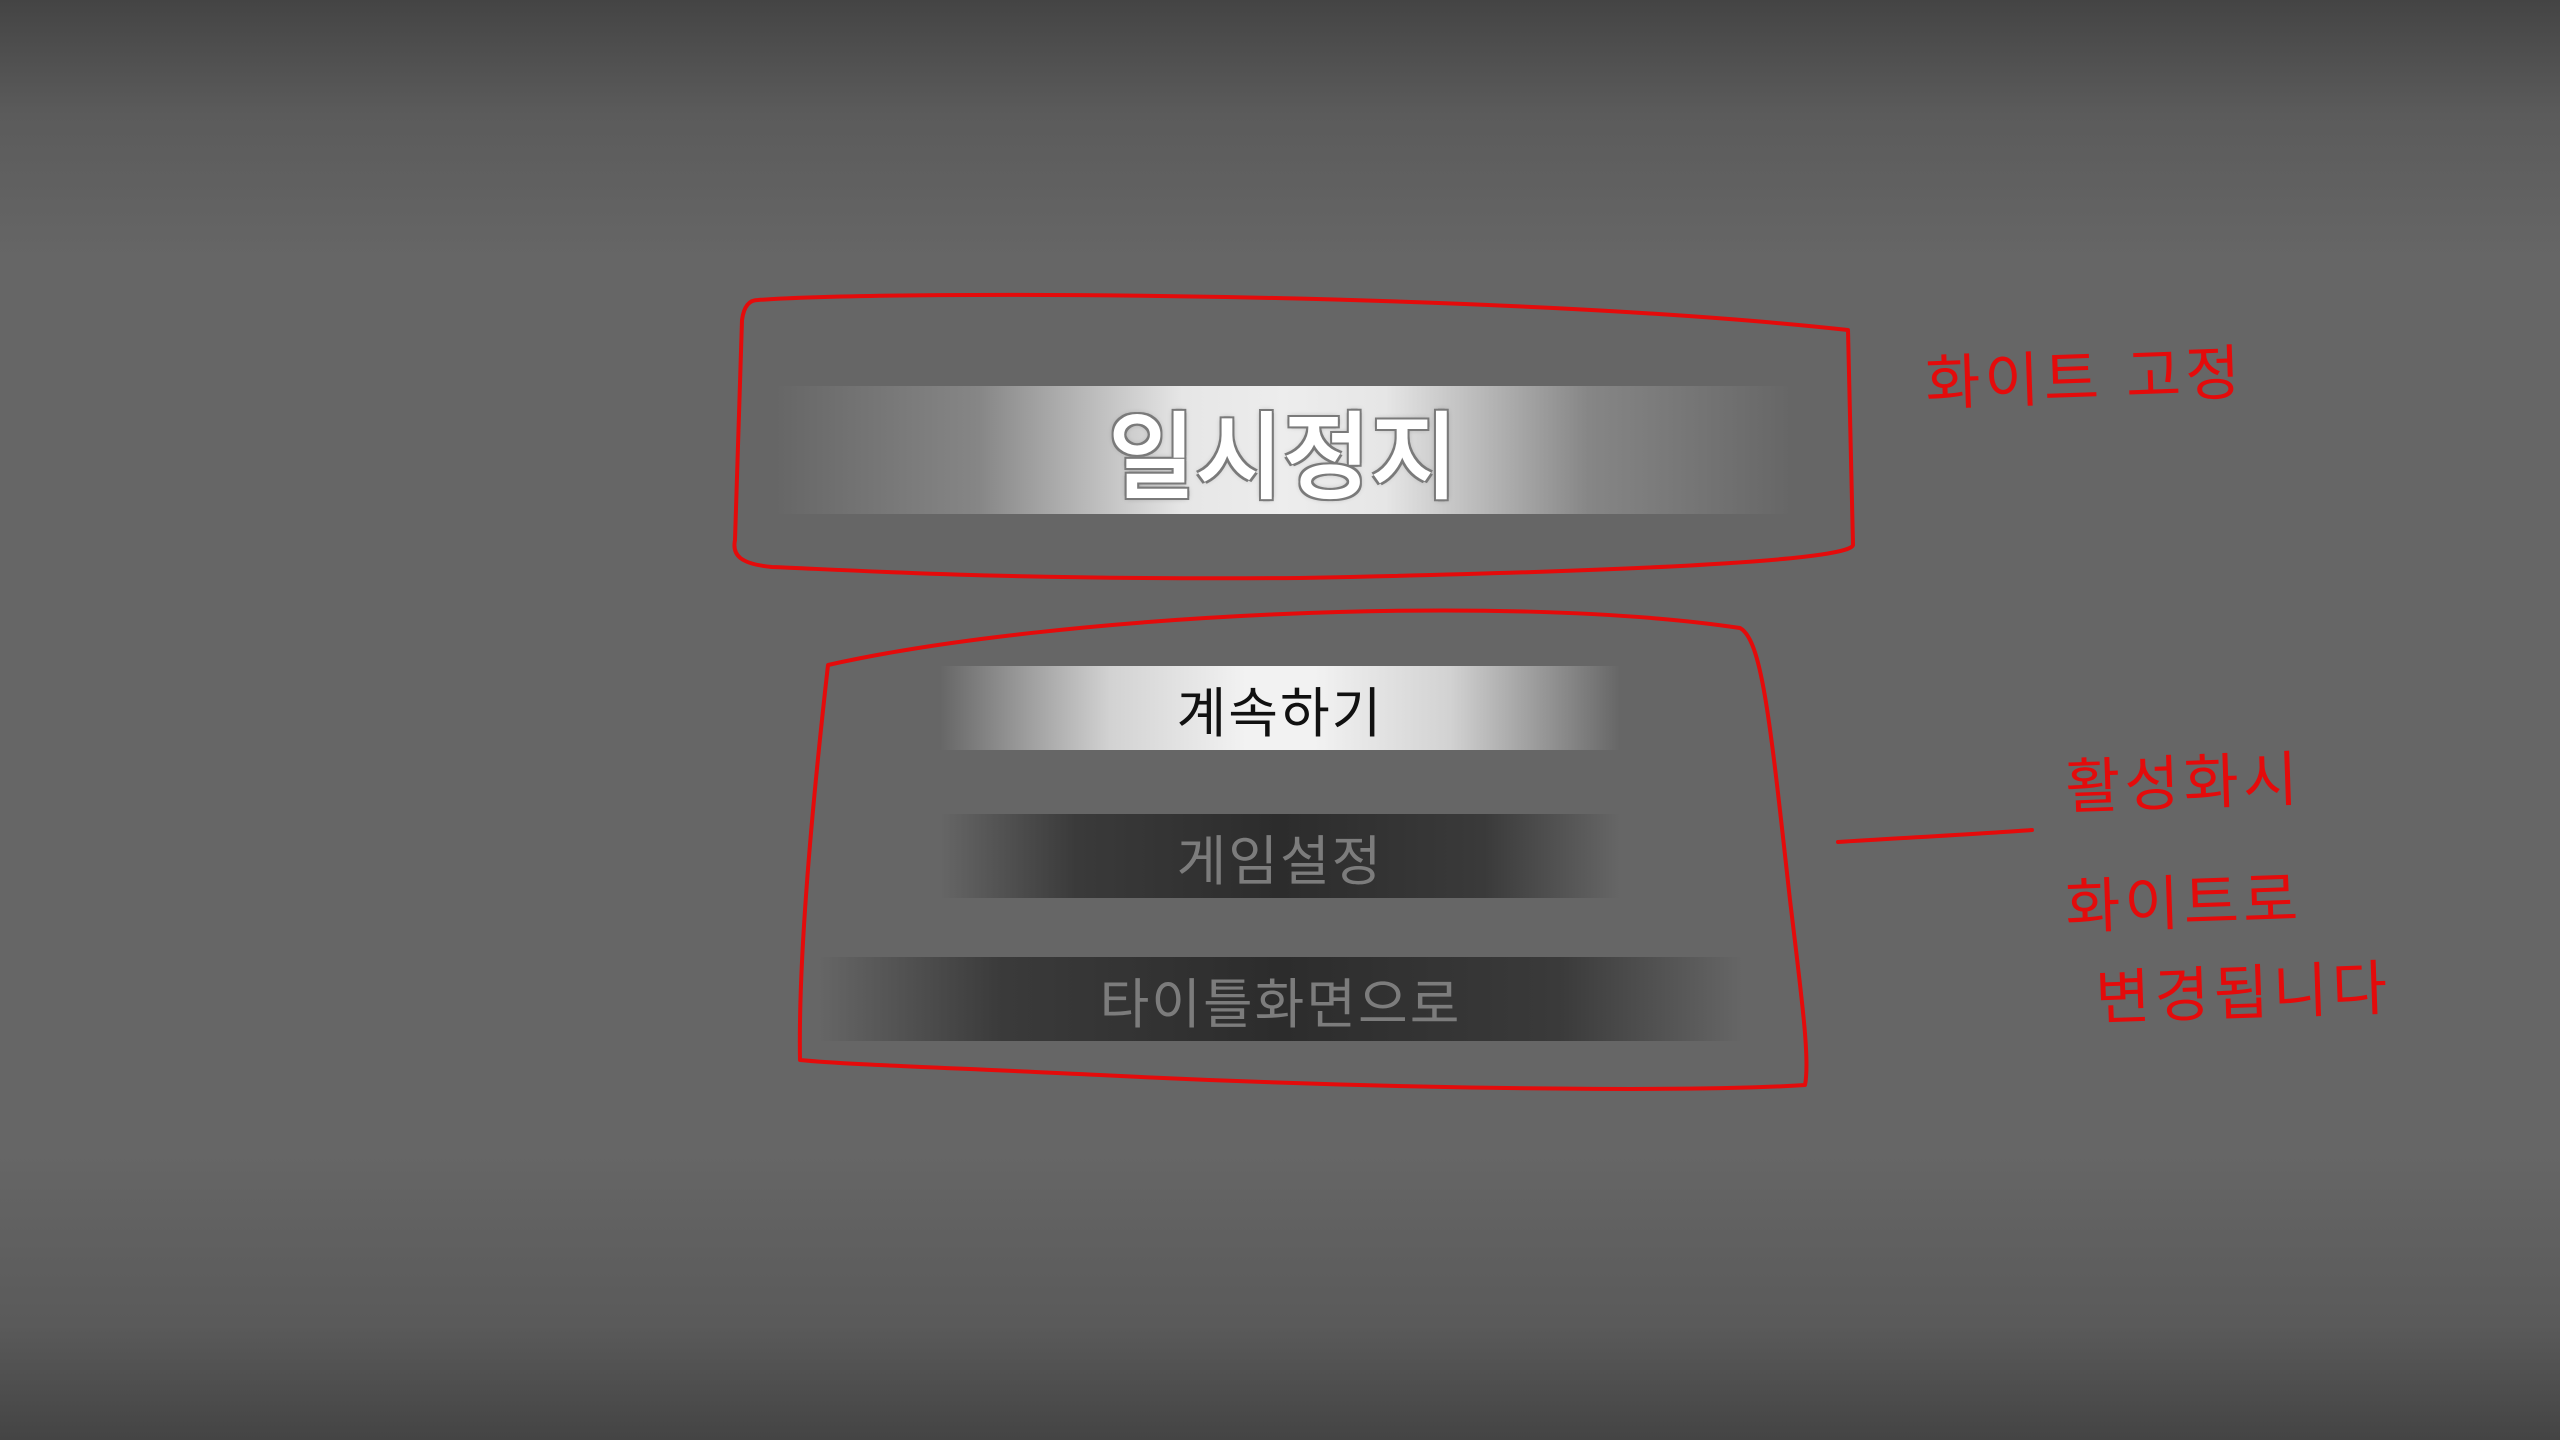  What do you see at coordinates (1283, 458) in the screenshot?
I see `pause-title: 일시정지` at bounding box center [1283, 458].